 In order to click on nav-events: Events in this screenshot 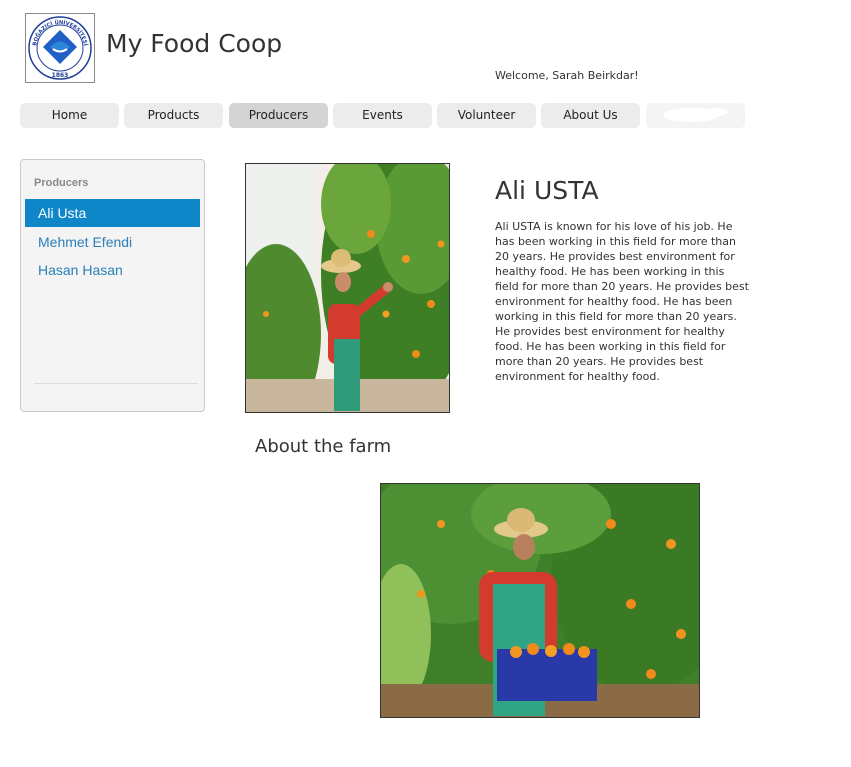, I will do `click(382, 115)`.